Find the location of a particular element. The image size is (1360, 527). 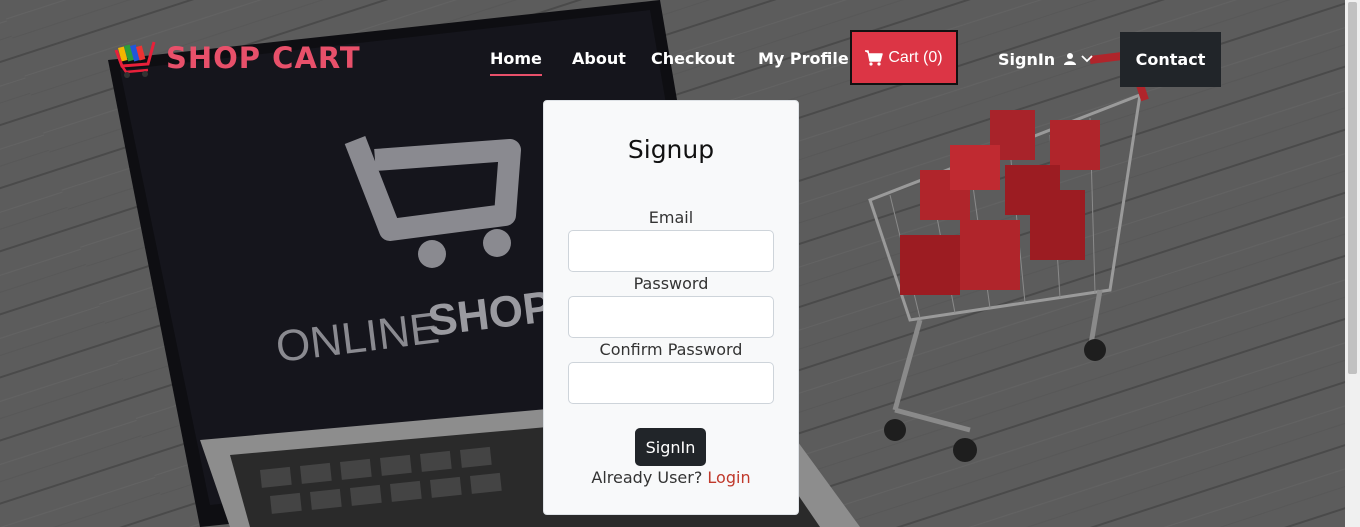

already-user-text: Already User? is located at coordinates (647, 477).